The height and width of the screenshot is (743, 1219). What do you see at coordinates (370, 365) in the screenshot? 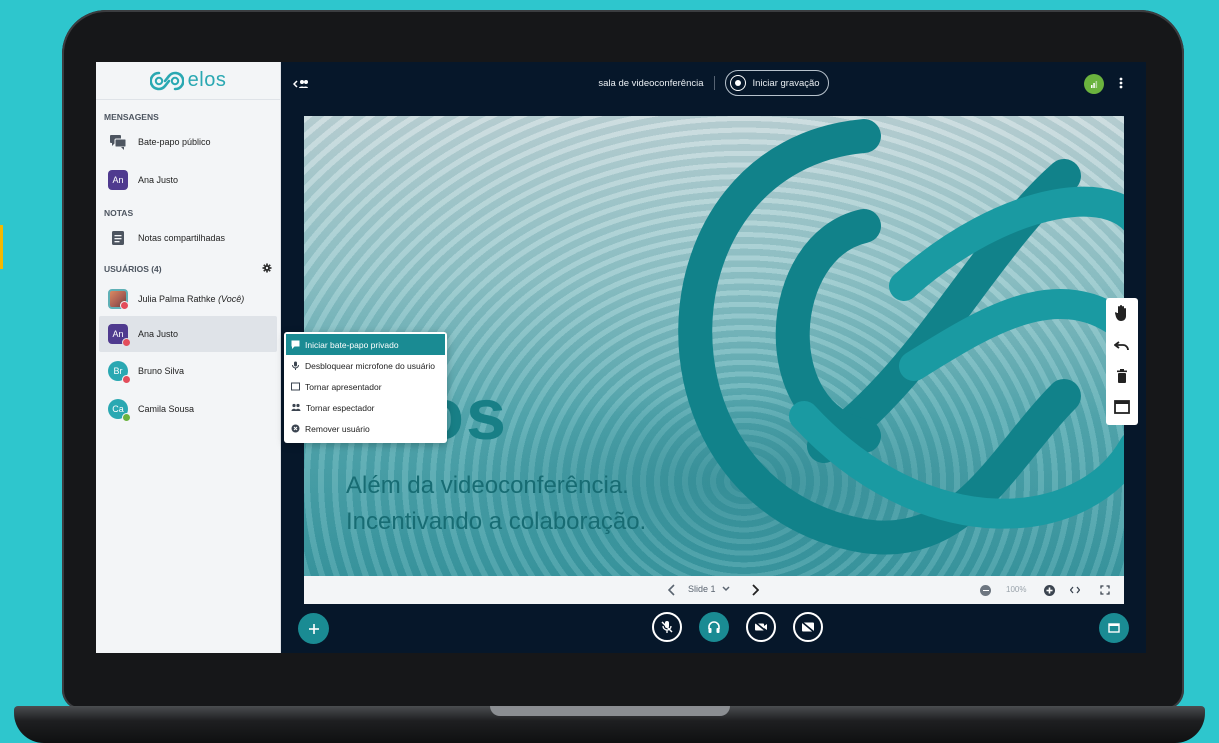
I see `menu-item-label: Desbloquear microfone do usuário` at bounding box center [370, 365].